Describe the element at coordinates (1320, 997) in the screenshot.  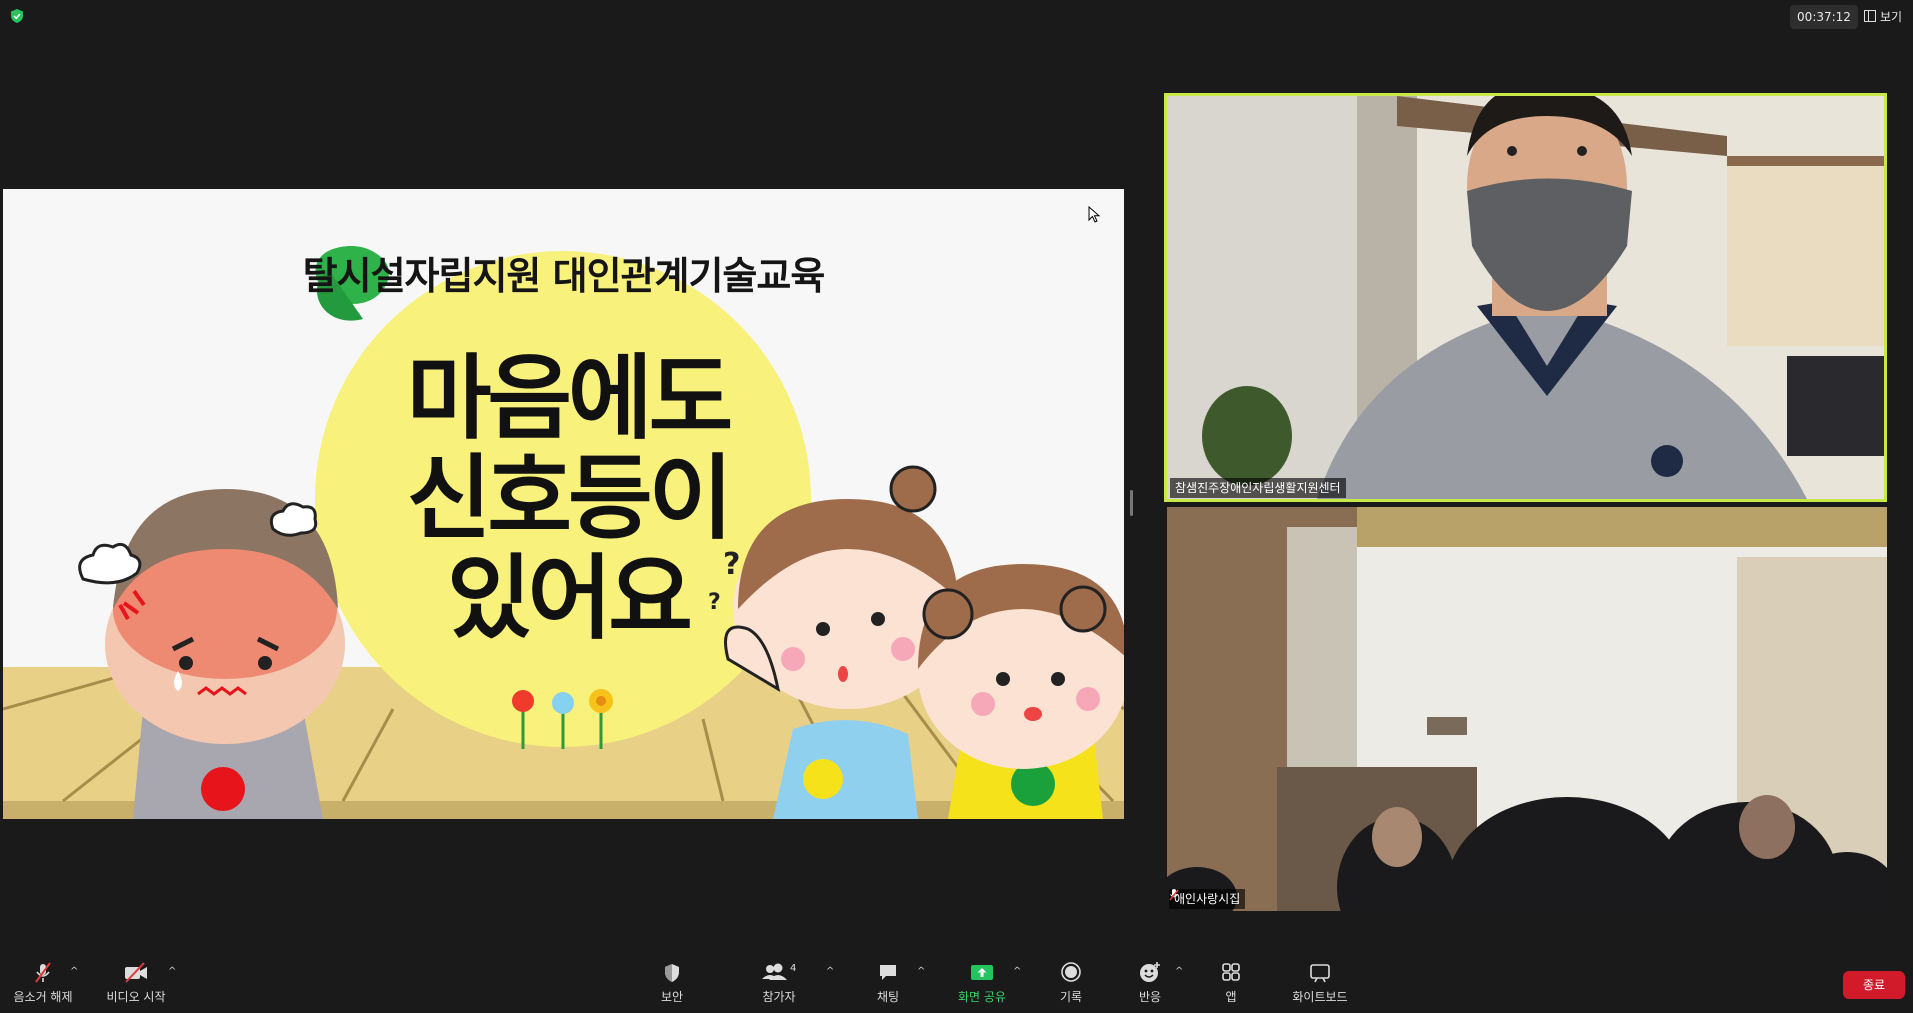
I see `whiteboard-label: 화이트보드` at that location.